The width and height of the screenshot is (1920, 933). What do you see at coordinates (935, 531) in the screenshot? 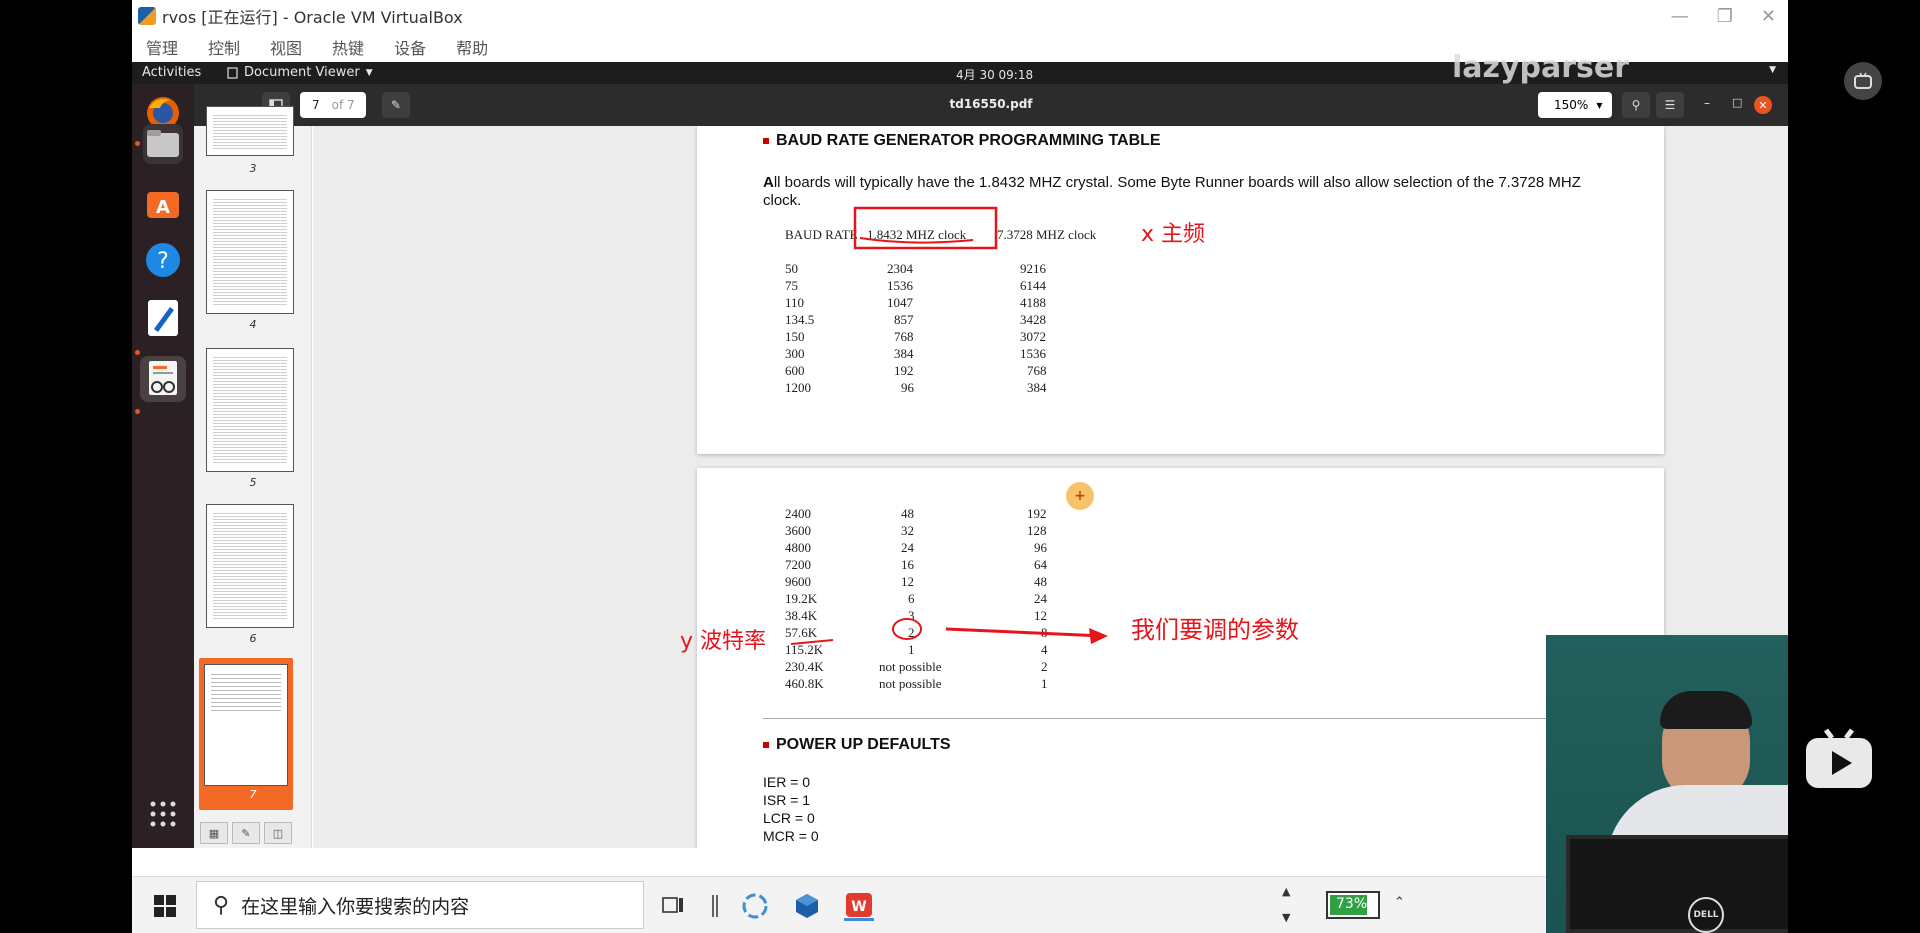
I see `table-row: 3600 32 128` at bounding box center [935, 531].